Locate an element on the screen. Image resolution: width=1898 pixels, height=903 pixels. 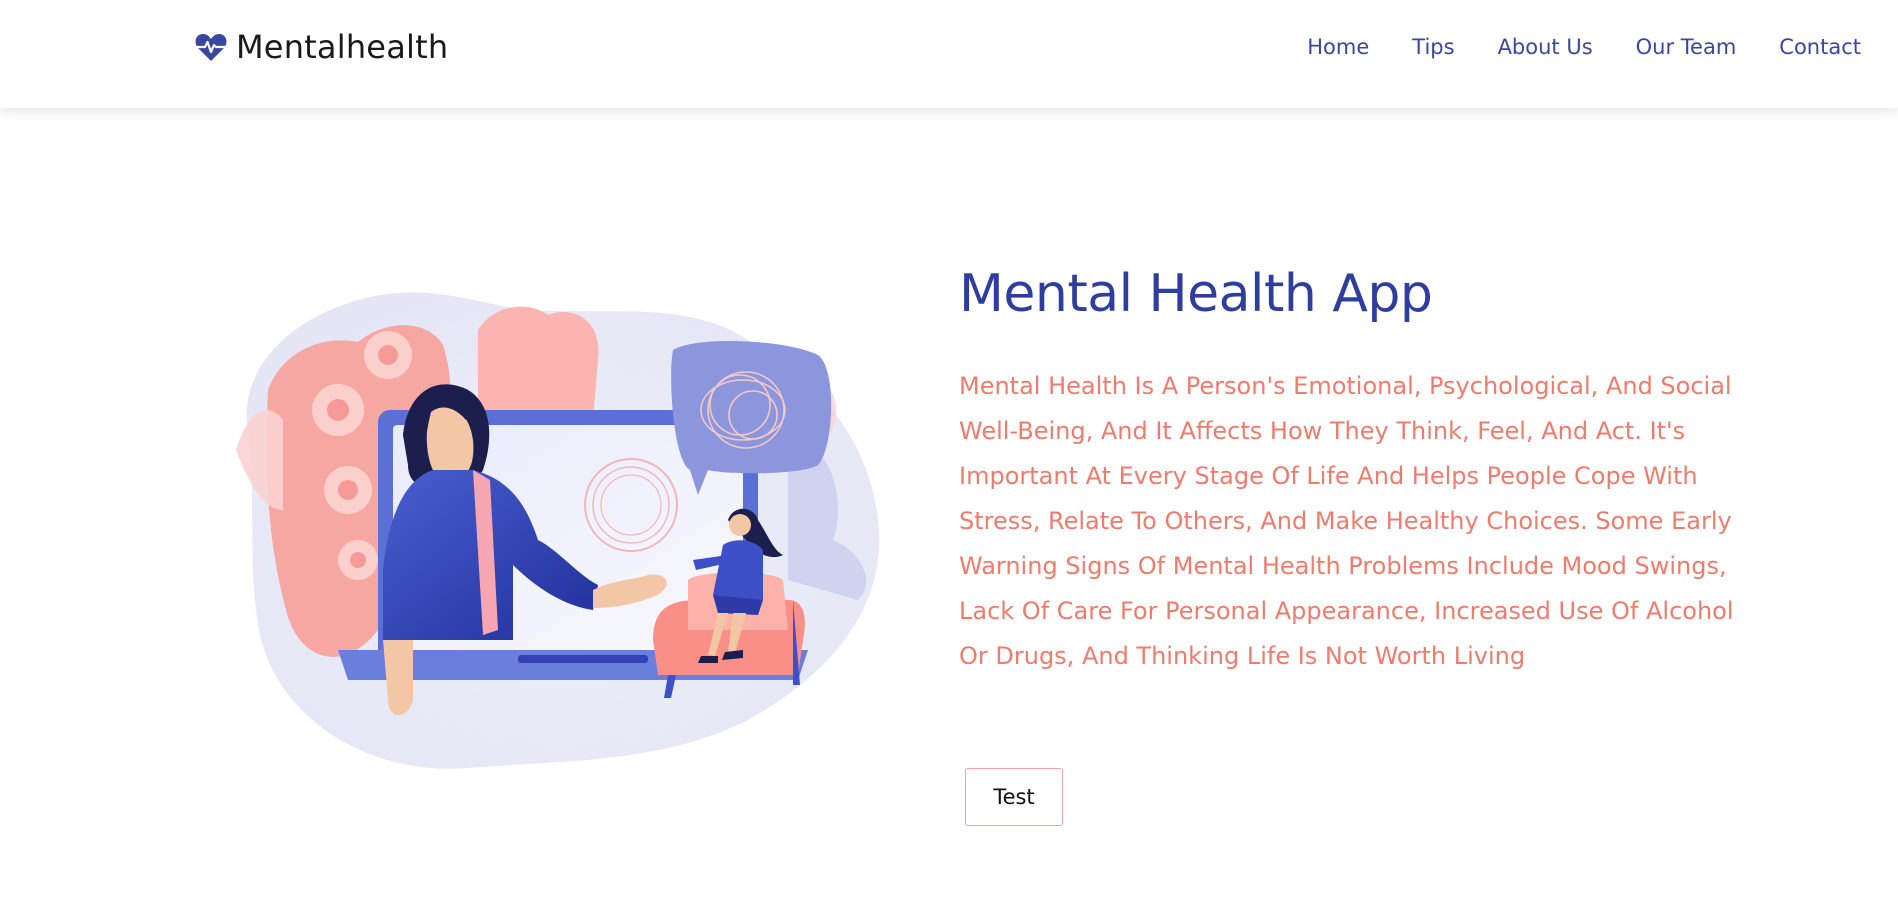
nav-links: Home Tips About Us Our Team Contact is located at coordinates (1584, 47).